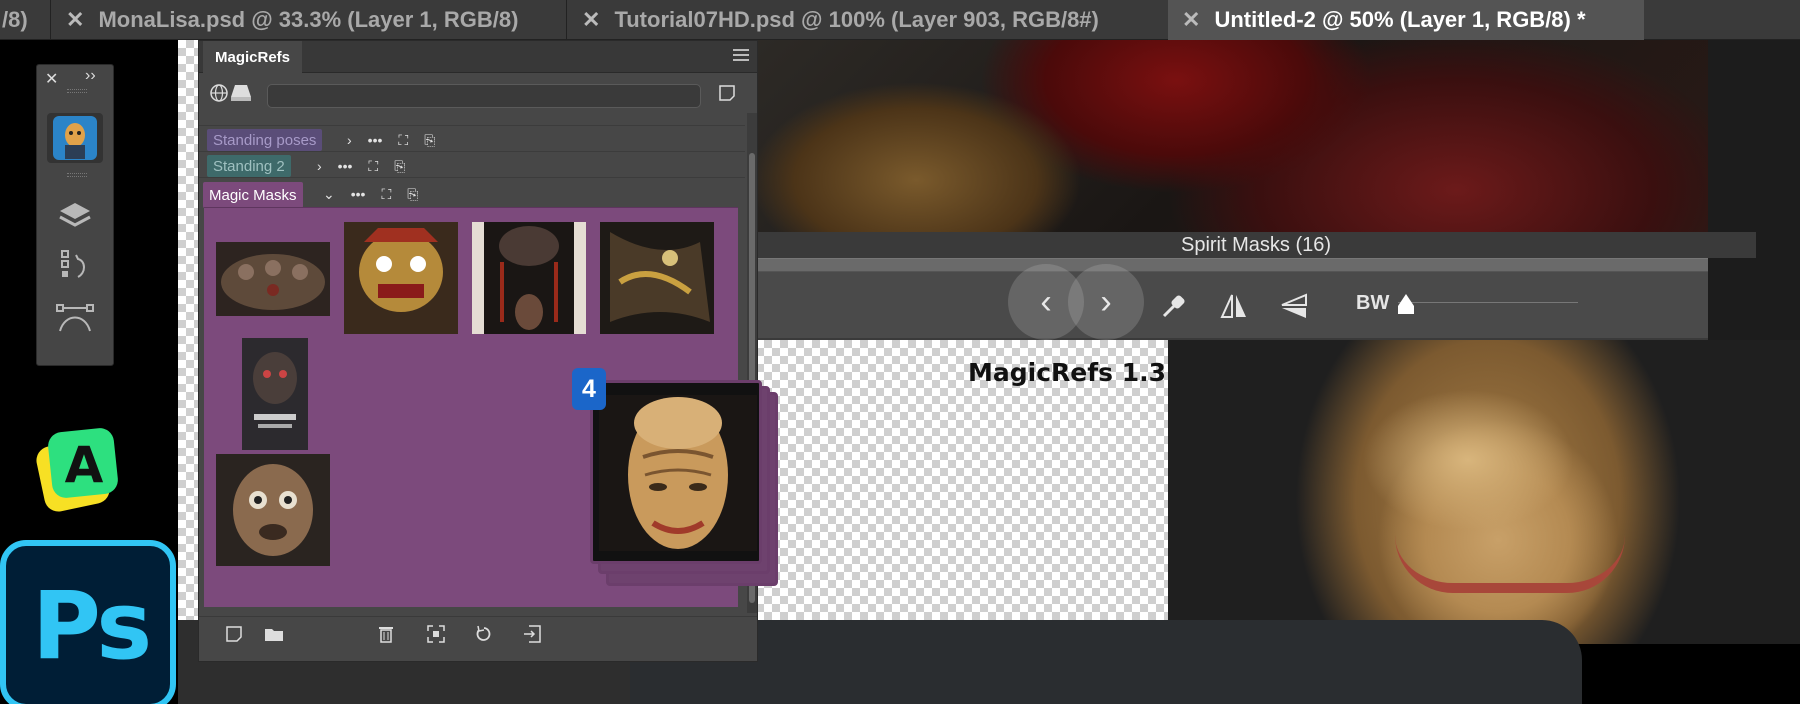 This screenshot has width=1800, height=704. Describe the element at coordinates (1067, 372) in the screenshot. I see `canvas-text: MagicRefs 1.3` at that location.